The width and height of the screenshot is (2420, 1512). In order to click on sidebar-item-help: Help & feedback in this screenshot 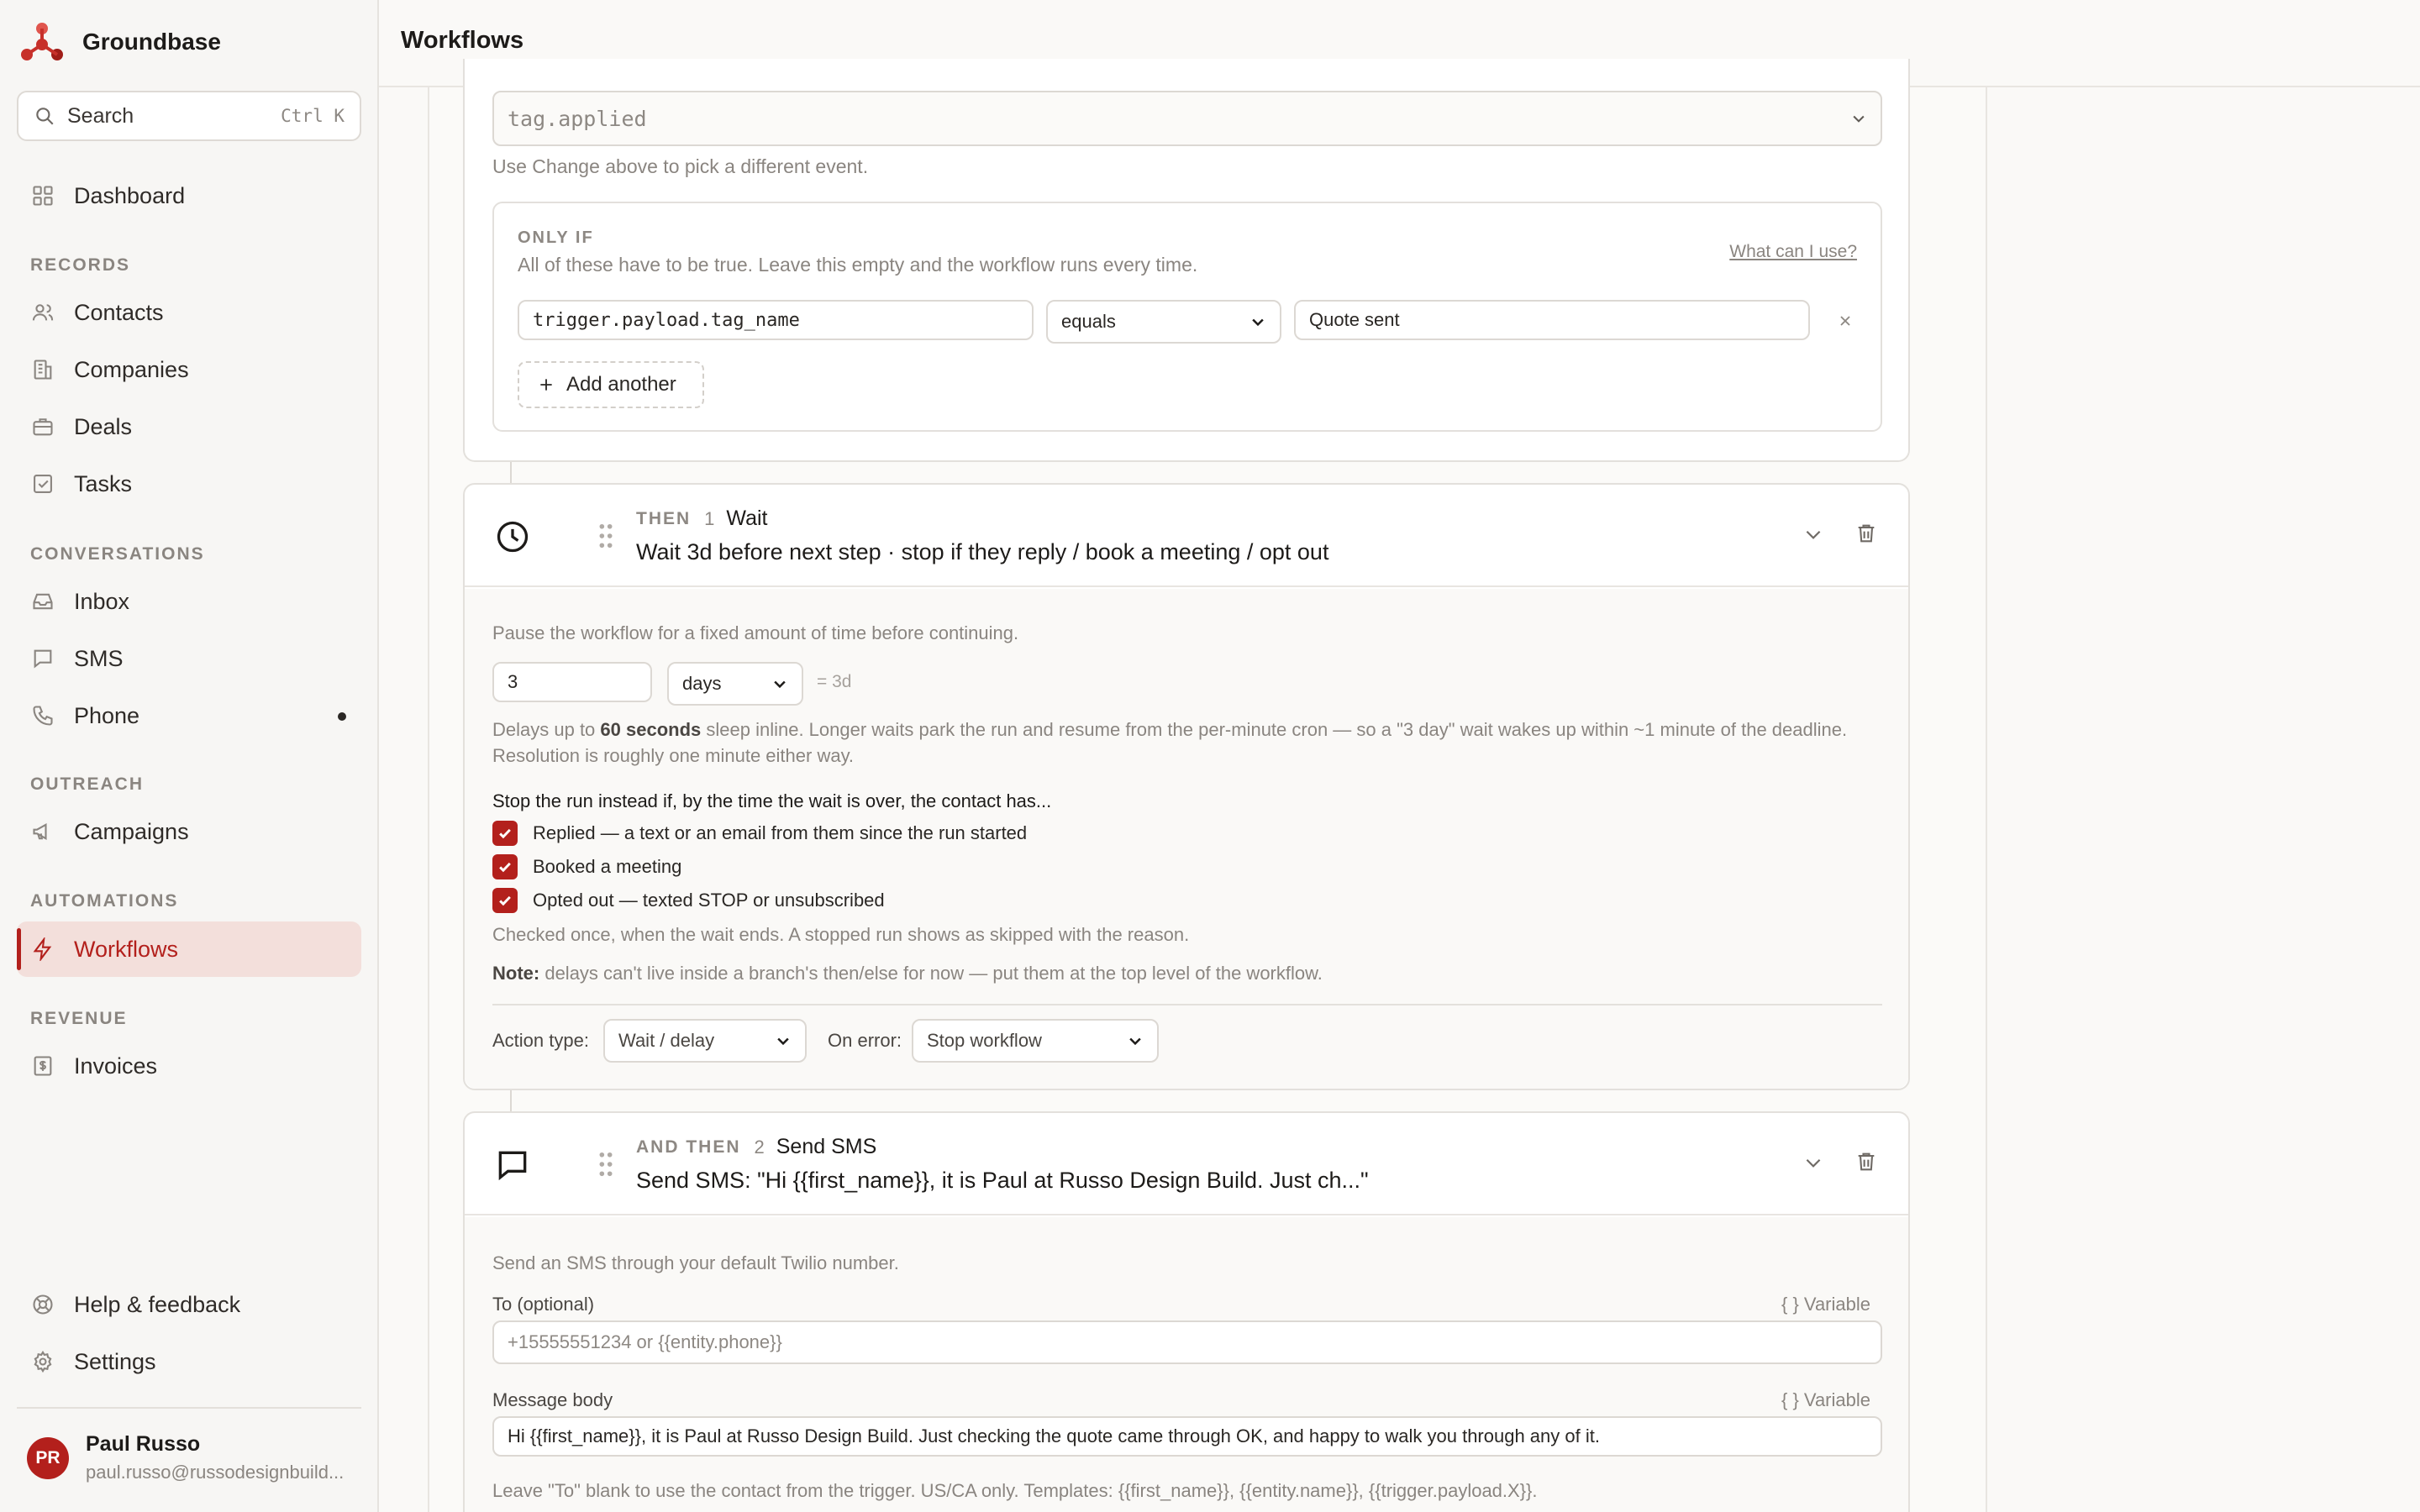, I will do `click(189, 1304)`.